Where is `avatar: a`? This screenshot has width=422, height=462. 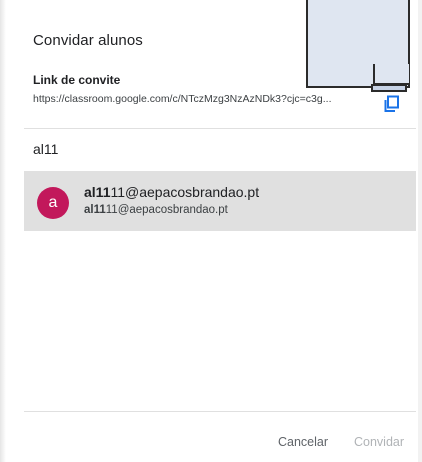 avatar: a is located at coordinates (53, 203).